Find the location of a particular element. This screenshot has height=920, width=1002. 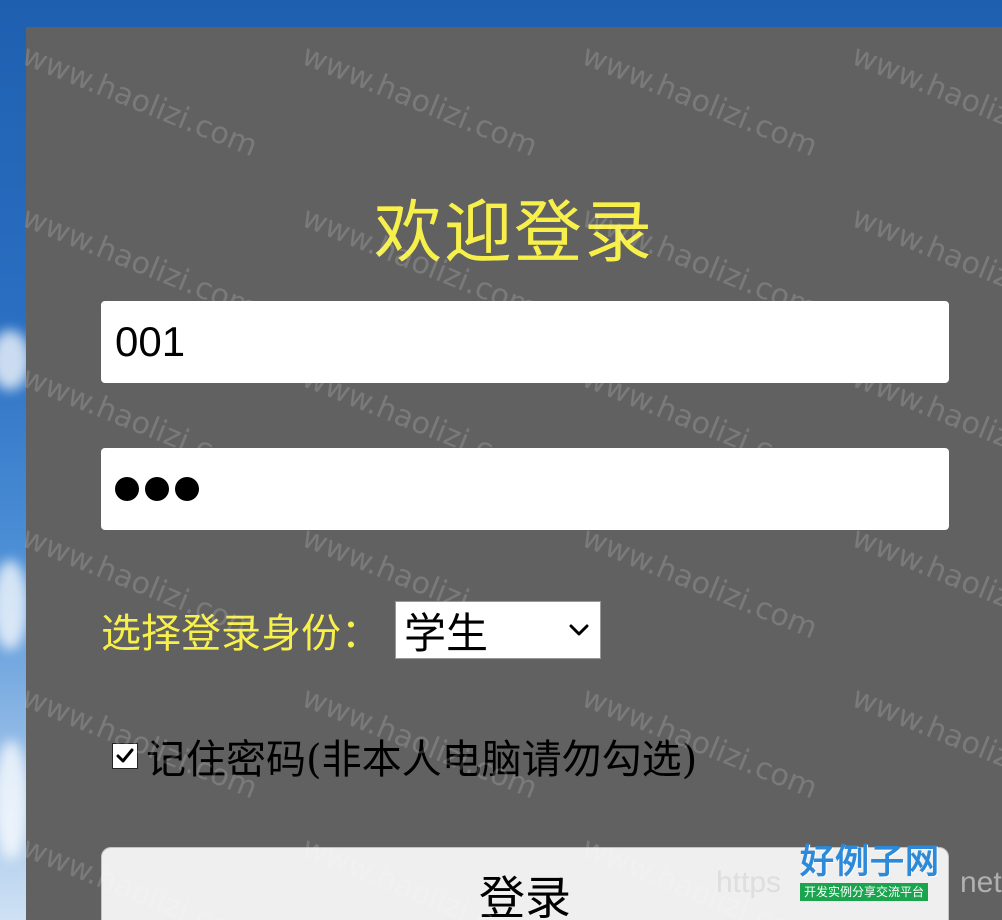

remember-row: 记住密码(非本人电脑请勿勾选) is located at coordinates (404, 756).